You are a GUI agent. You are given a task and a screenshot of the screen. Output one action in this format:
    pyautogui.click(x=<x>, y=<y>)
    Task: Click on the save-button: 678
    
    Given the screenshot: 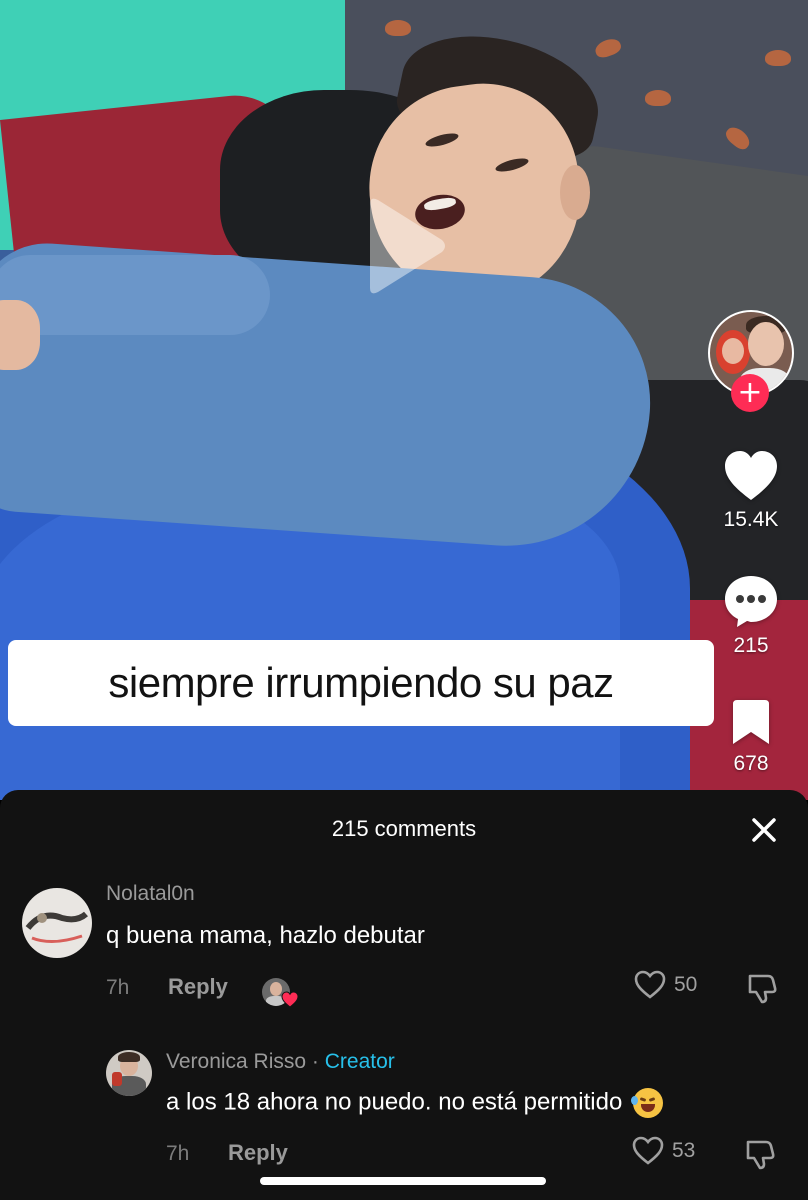 What is the action you would take?
    pyautogui.click(x=751, y=738)
    